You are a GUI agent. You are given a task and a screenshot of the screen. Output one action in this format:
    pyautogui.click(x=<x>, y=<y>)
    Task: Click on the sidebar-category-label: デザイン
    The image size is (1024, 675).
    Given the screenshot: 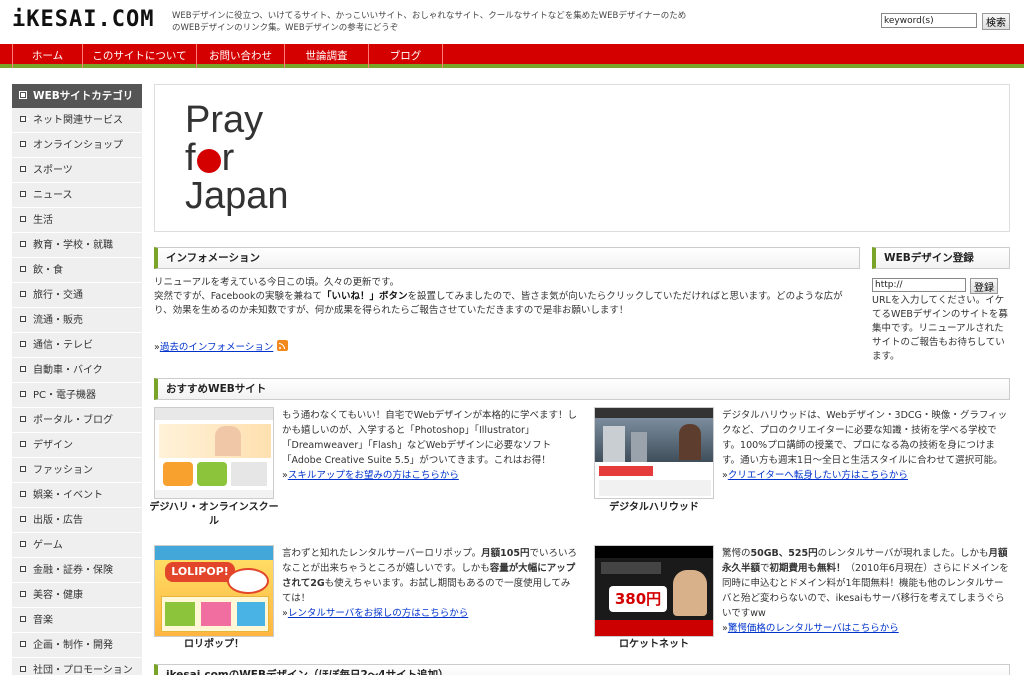 What is the action you would take?
    pyautogui.click(x=53, y=445)
    